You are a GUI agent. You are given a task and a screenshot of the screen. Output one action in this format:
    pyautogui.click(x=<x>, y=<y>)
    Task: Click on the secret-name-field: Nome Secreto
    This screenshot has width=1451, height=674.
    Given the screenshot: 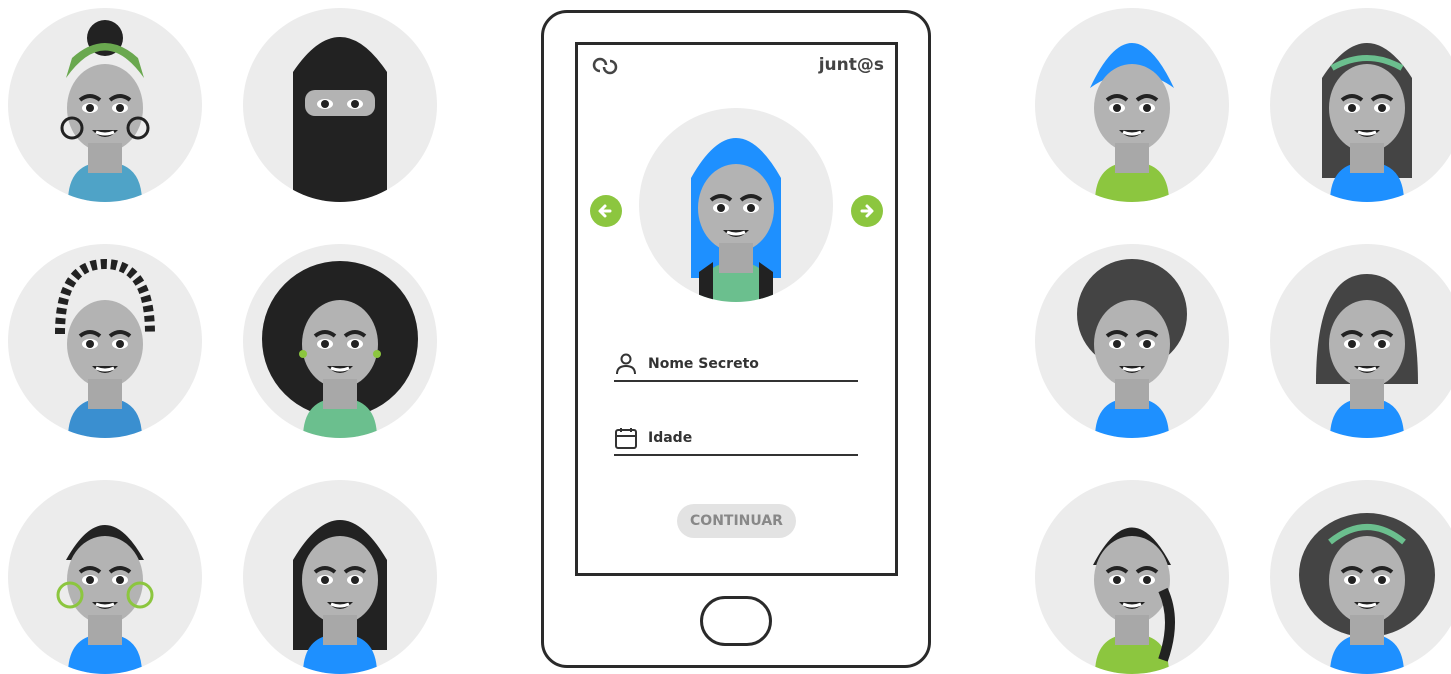 What is the action you would take?
    pyautogui.click(x=736, y=366)
    